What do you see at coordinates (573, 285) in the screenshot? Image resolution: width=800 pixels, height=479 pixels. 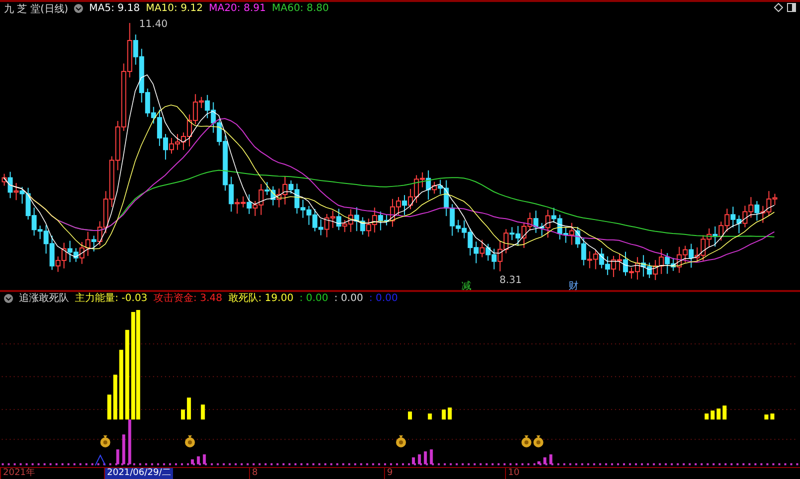 I see `event-marker: 财` at bounding box center [573, 285].